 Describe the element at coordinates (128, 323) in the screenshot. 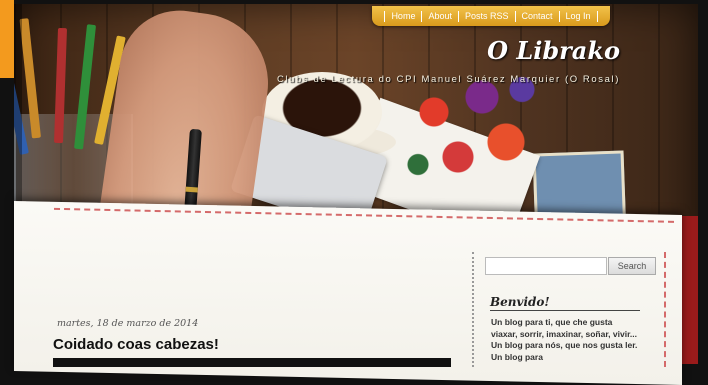

I see `post-date: martes, 18 de marzo de 2014` at that location.